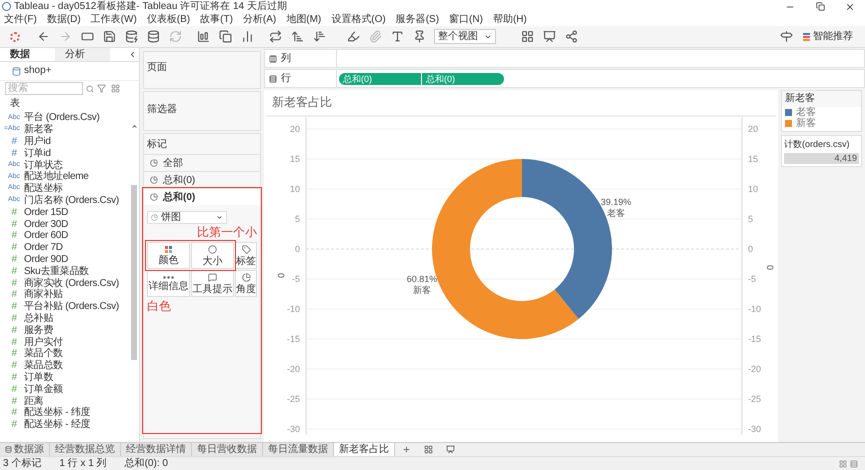 The height and width of the screenshot is (470, 865). I want to click on sheet-tab: 经营数据总览, so click(85, 449).